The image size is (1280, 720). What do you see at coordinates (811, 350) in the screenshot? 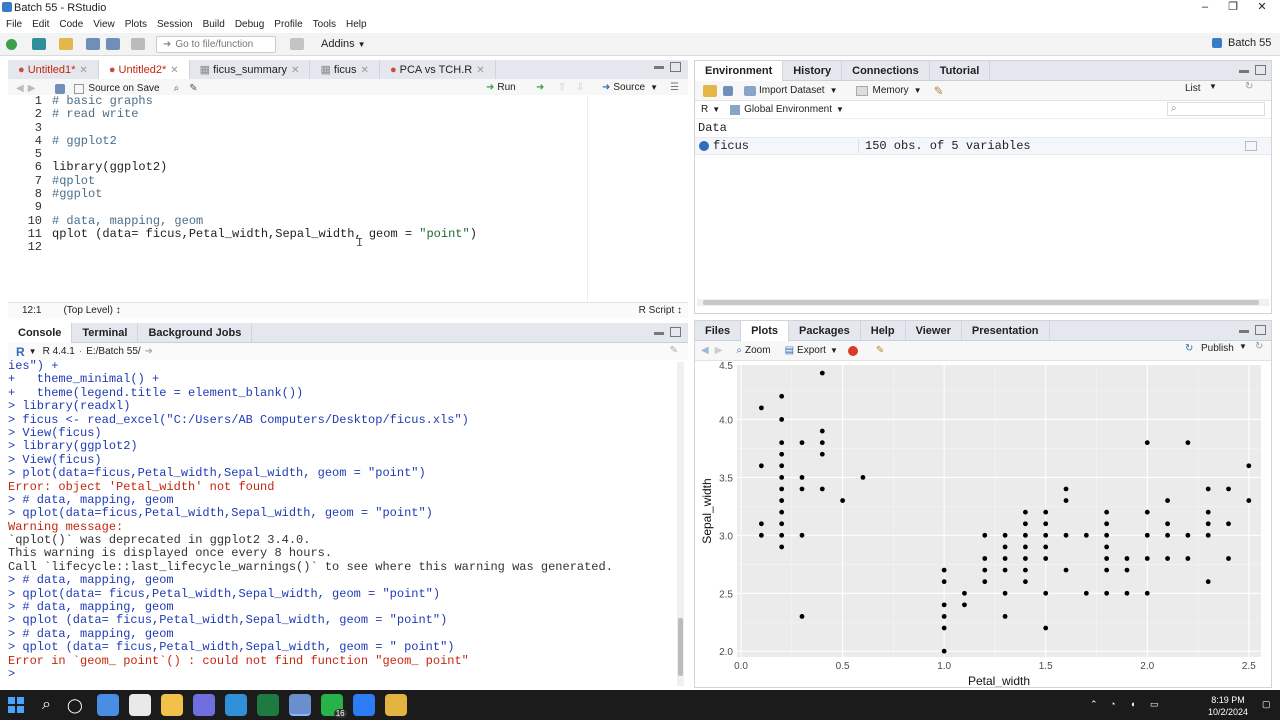
I see `export-button: Export` at bounding box center [811, 350].